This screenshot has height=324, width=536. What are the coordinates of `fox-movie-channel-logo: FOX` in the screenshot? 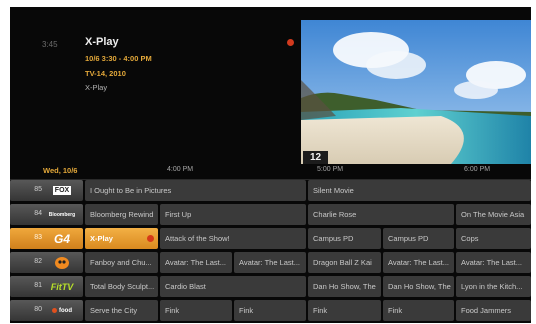 It's located at (62, 190).